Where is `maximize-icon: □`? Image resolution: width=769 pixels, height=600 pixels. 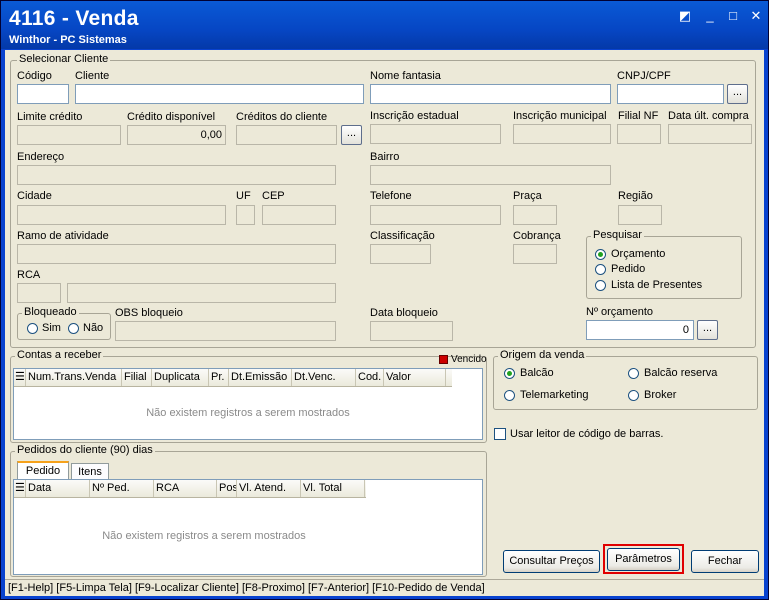
maximize-icon: □ is located at coordinates (733, 16).